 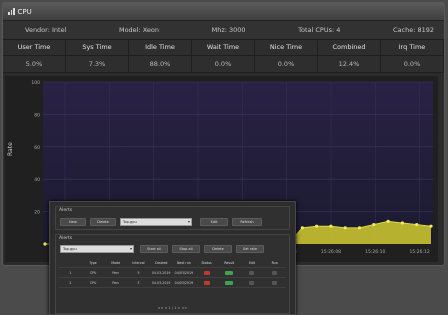 I want to click on column-header: Type, so click(x=93, y=262).